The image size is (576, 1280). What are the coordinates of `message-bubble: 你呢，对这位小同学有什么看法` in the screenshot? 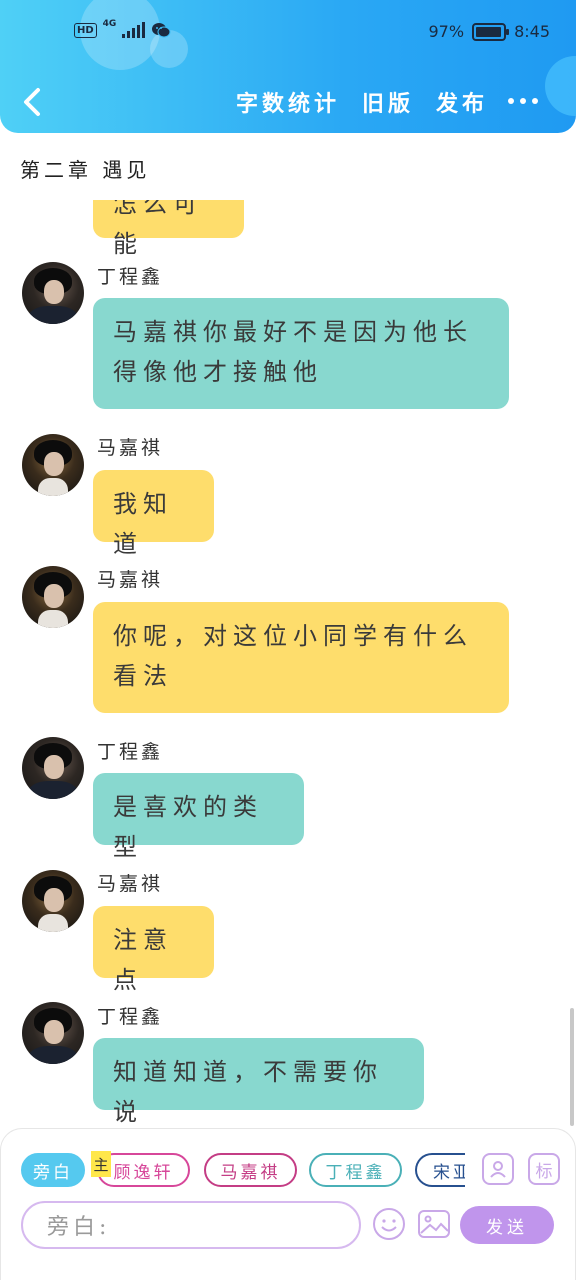 It's located at (301, 657).